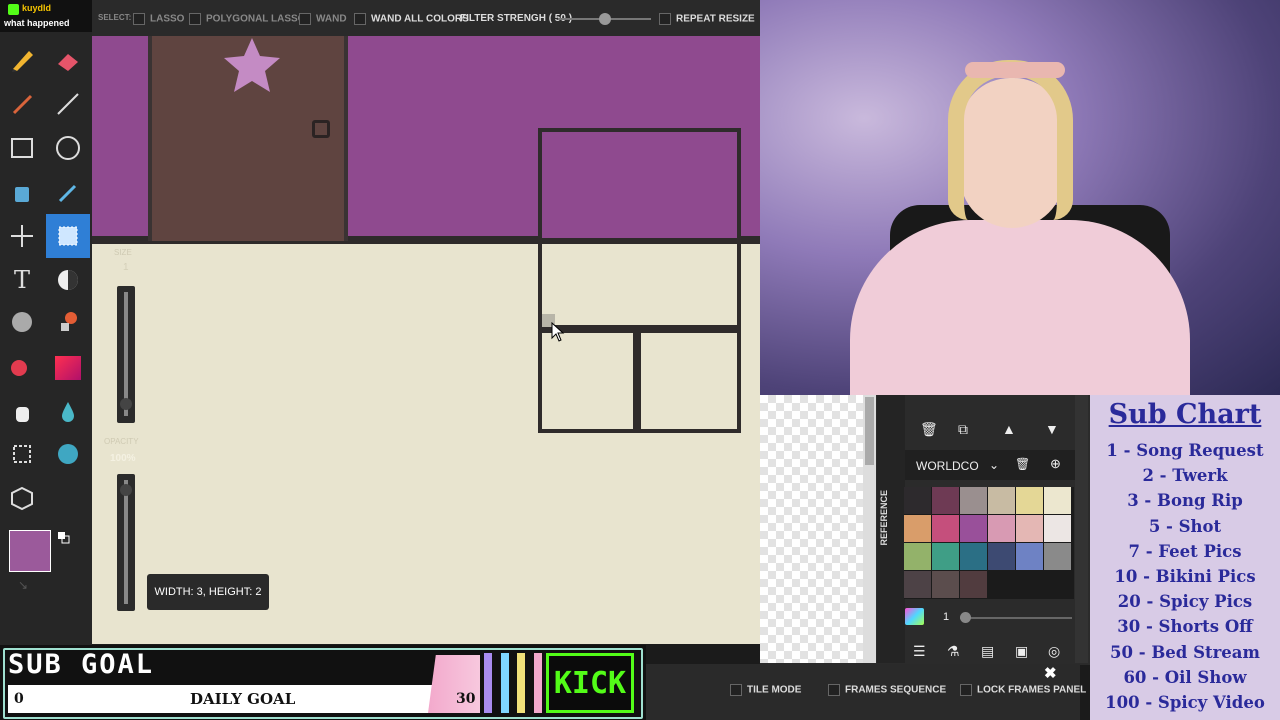 The height and width of the screenshot is (720, 1280). Describe the element at coordinates (1009, 429) in the screenshot. I see `move-up-icon: ▲` at that location.